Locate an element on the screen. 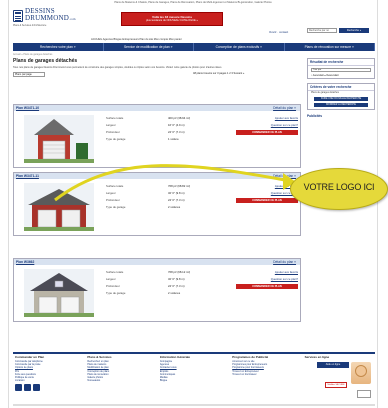 The width and height of the screenshot is (388, 408). youtube-icon is located at coordinates (36, 388).